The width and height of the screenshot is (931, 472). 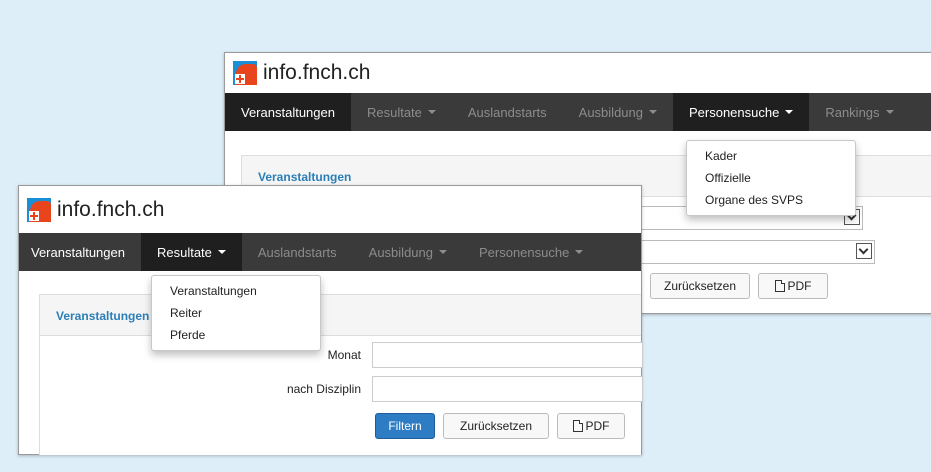 I want to click on nav-rankings: Rankings, so click(x=859, y=112).